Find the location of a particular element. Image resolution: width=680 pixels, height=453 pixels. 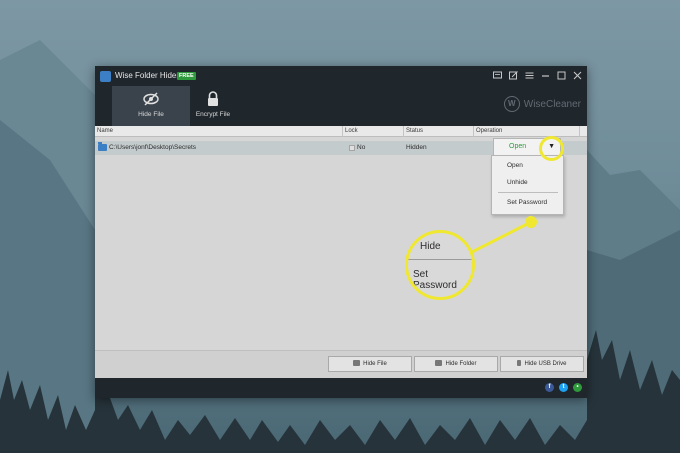

feedback-icon is located at coordinates (497, 75).